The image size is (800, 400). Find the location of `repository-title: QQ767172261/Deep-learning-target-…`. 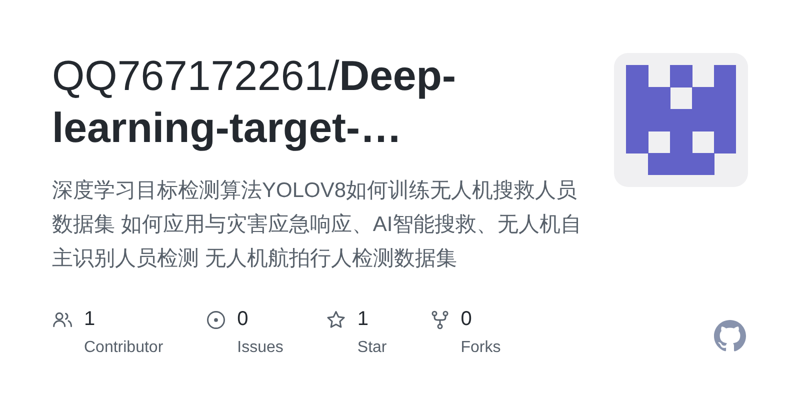

repository-title: QQ767172261/Deep-learning-target-… is located at coordinates (254, 102).